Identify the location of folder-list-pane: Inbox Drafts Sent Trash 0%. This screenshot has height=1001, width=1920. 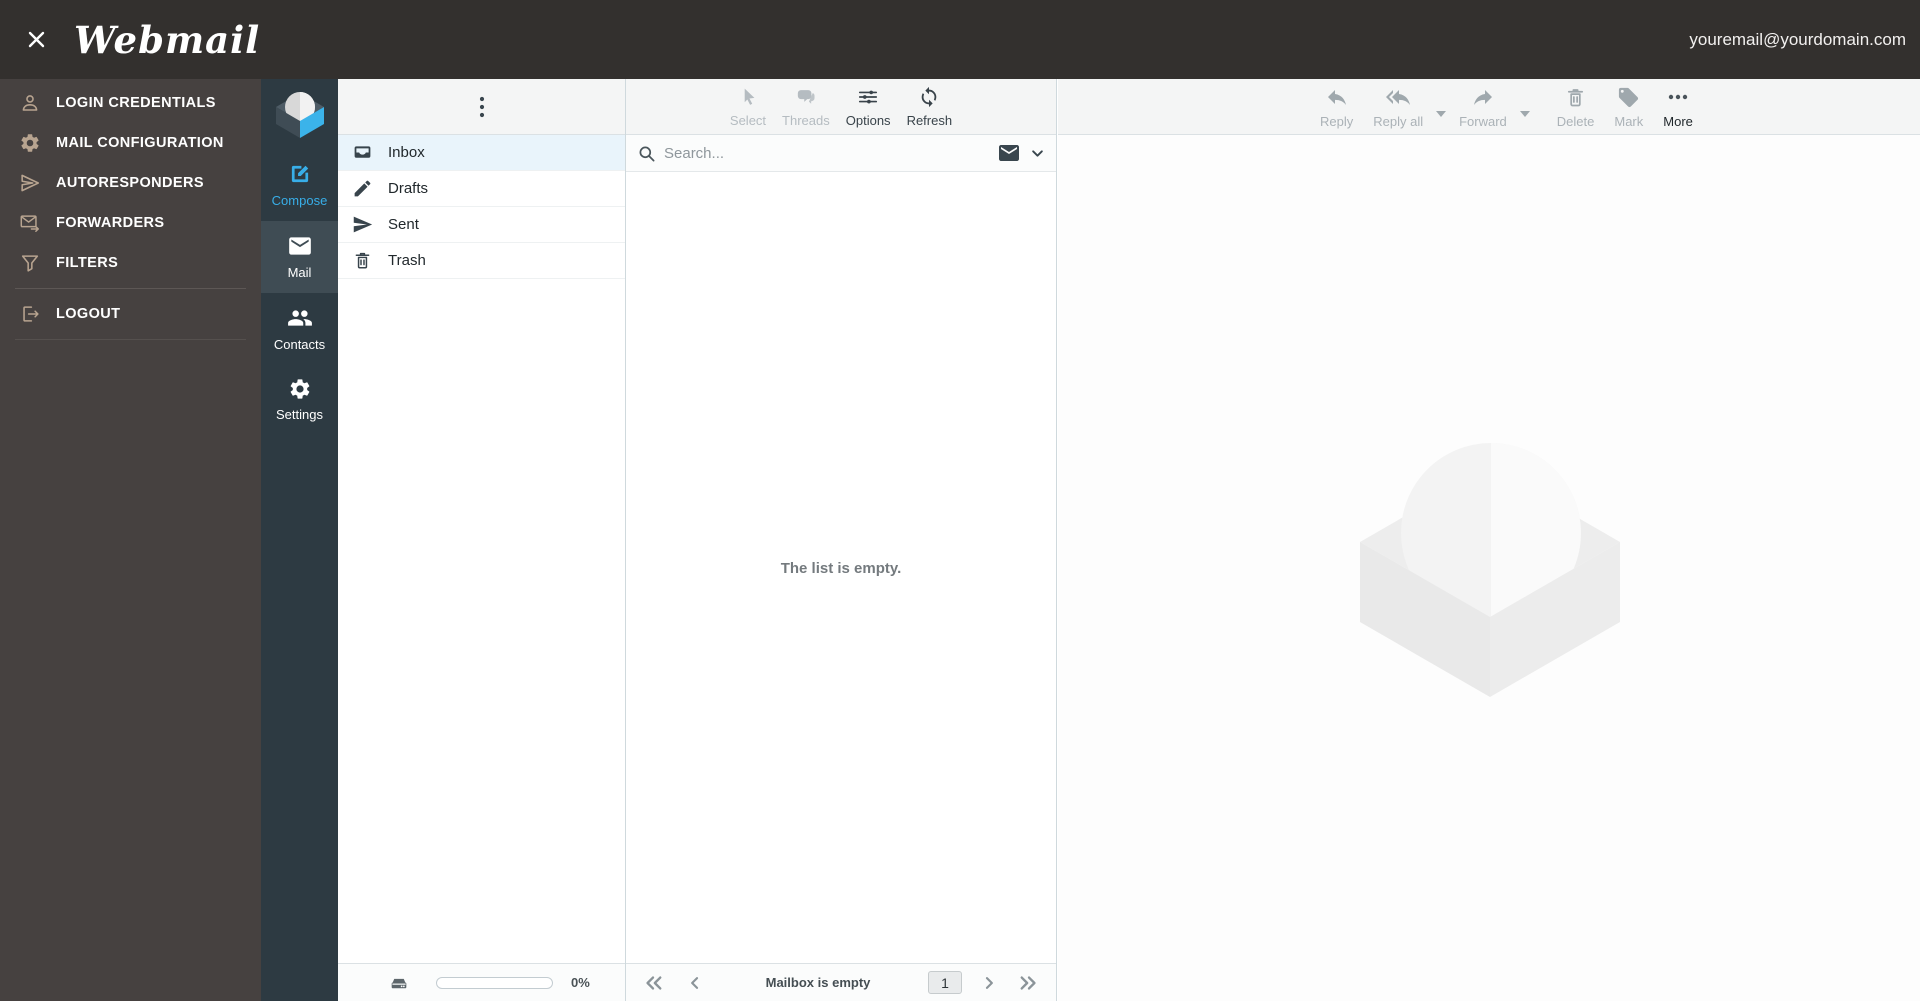
(482, 540).